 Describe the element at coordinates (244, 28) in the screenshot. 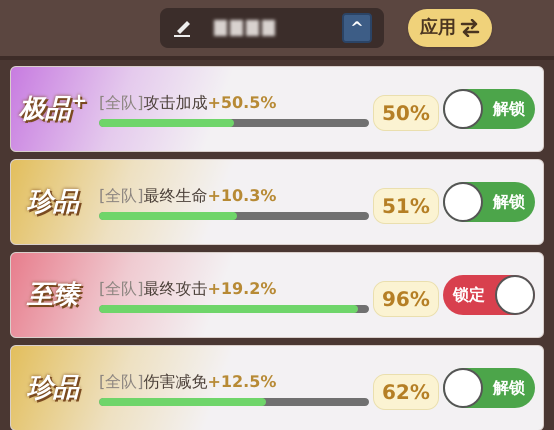

I see `redacted-name` at that location.